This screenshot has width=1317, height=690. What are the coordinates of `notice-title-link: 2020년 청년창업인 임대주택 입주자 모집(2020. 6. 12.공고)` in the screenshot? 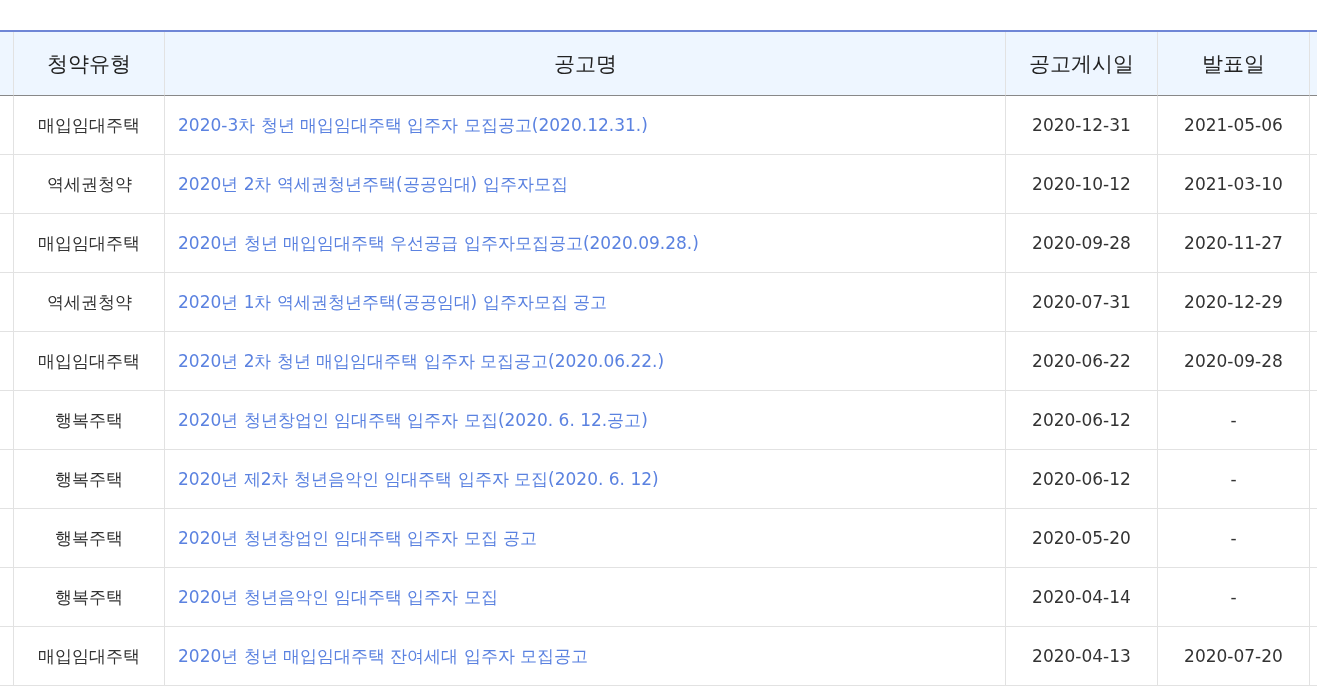 It's located at (585, 420).